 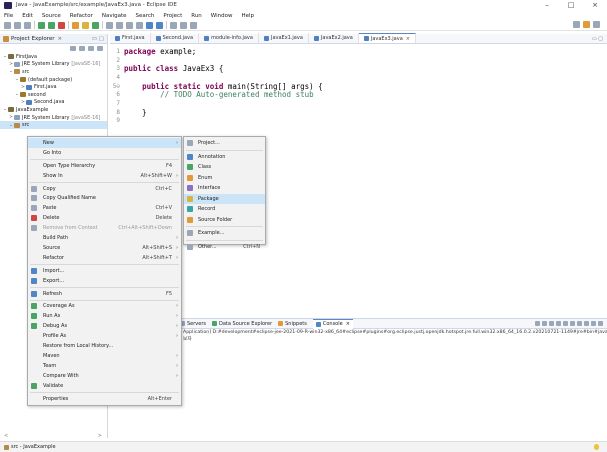 I want to click on console-tab-servers: Servers, so click(x=193, y=324).